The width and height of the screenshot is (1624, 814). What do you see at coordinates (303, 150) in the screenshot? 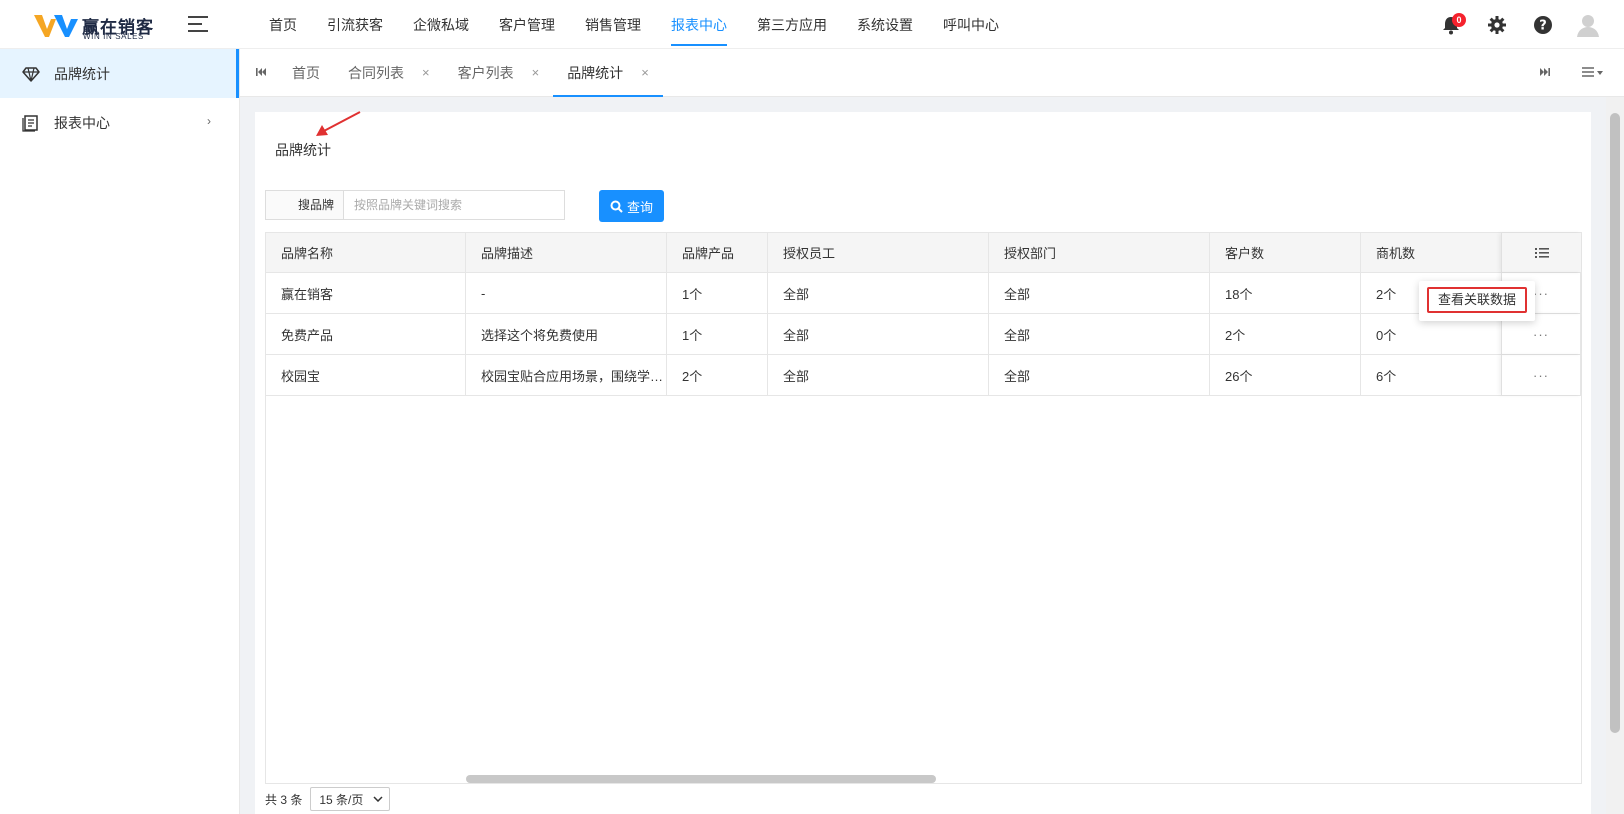
I see `page-title: 品牌统计` at bounding box center [303, 150].